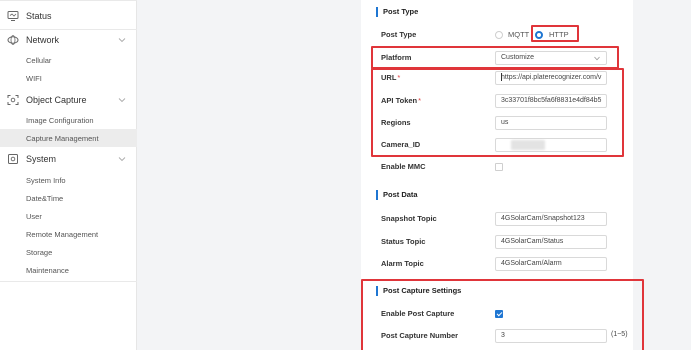 Image resolution: width=691 pixels, height=350 pixels. I want to click on alarm-topic-input: 4GSolarCam/Alarm, so click(551, 264).